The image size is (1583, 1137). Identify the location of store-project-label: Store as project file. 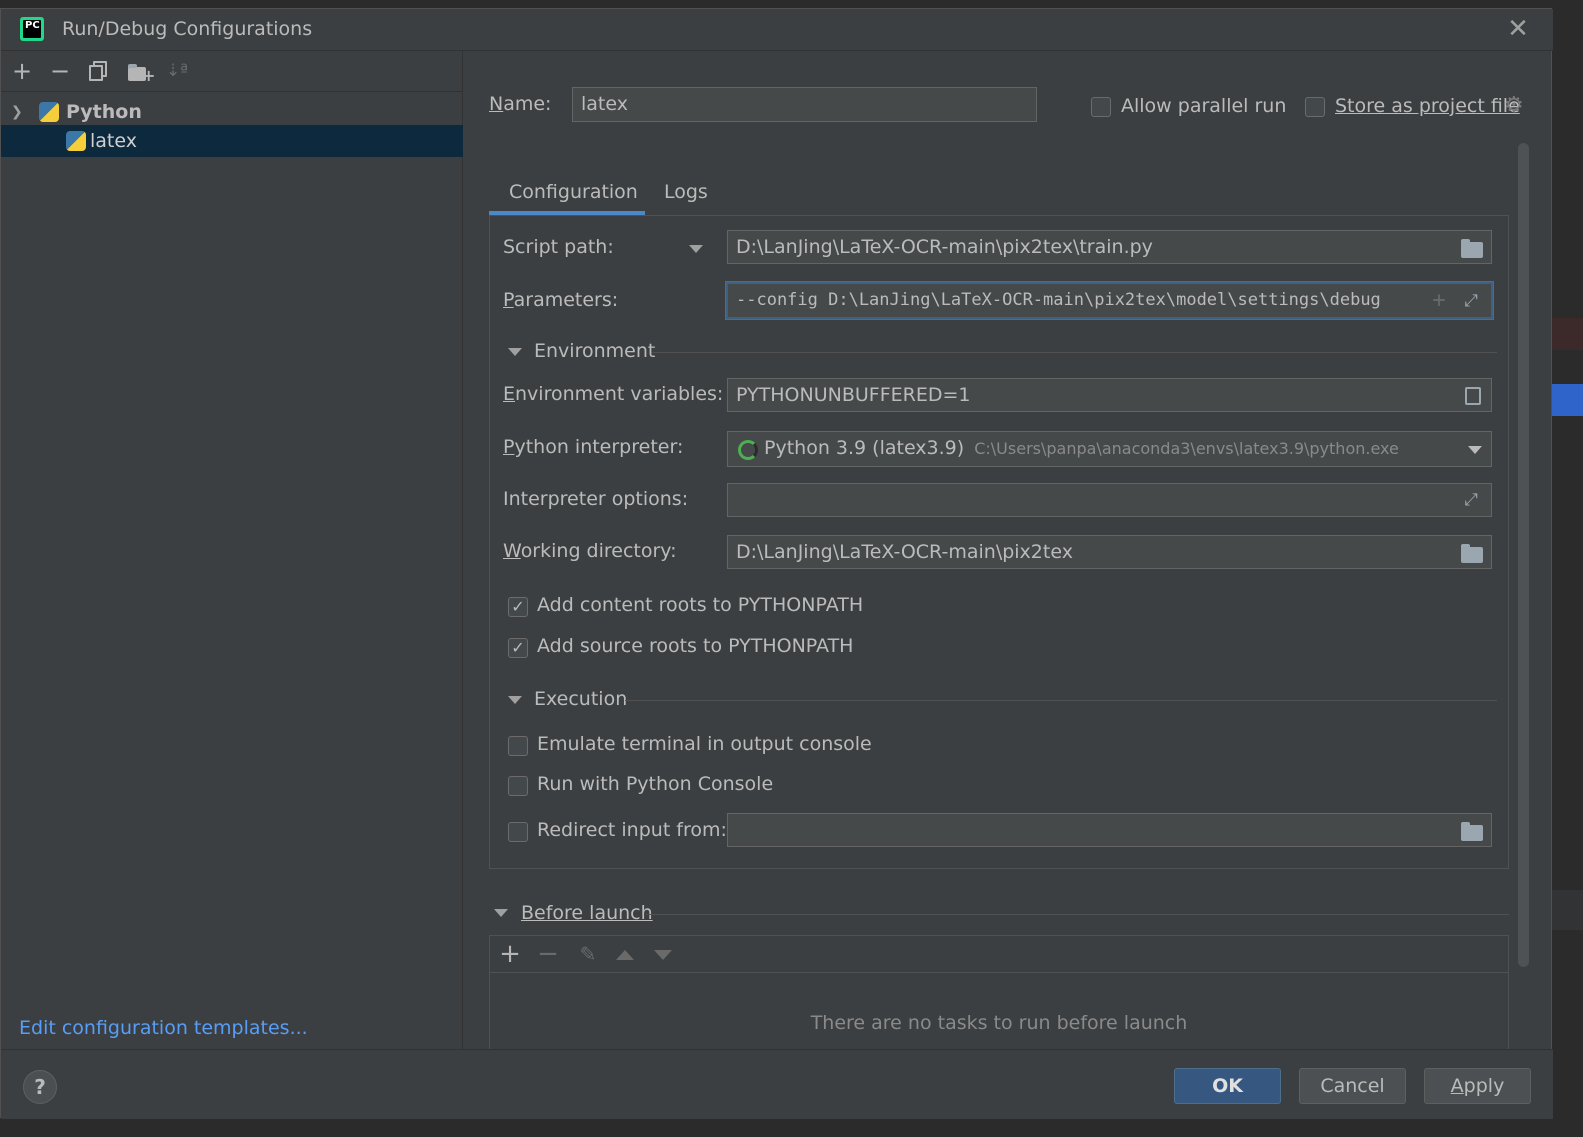
(1427, 106).